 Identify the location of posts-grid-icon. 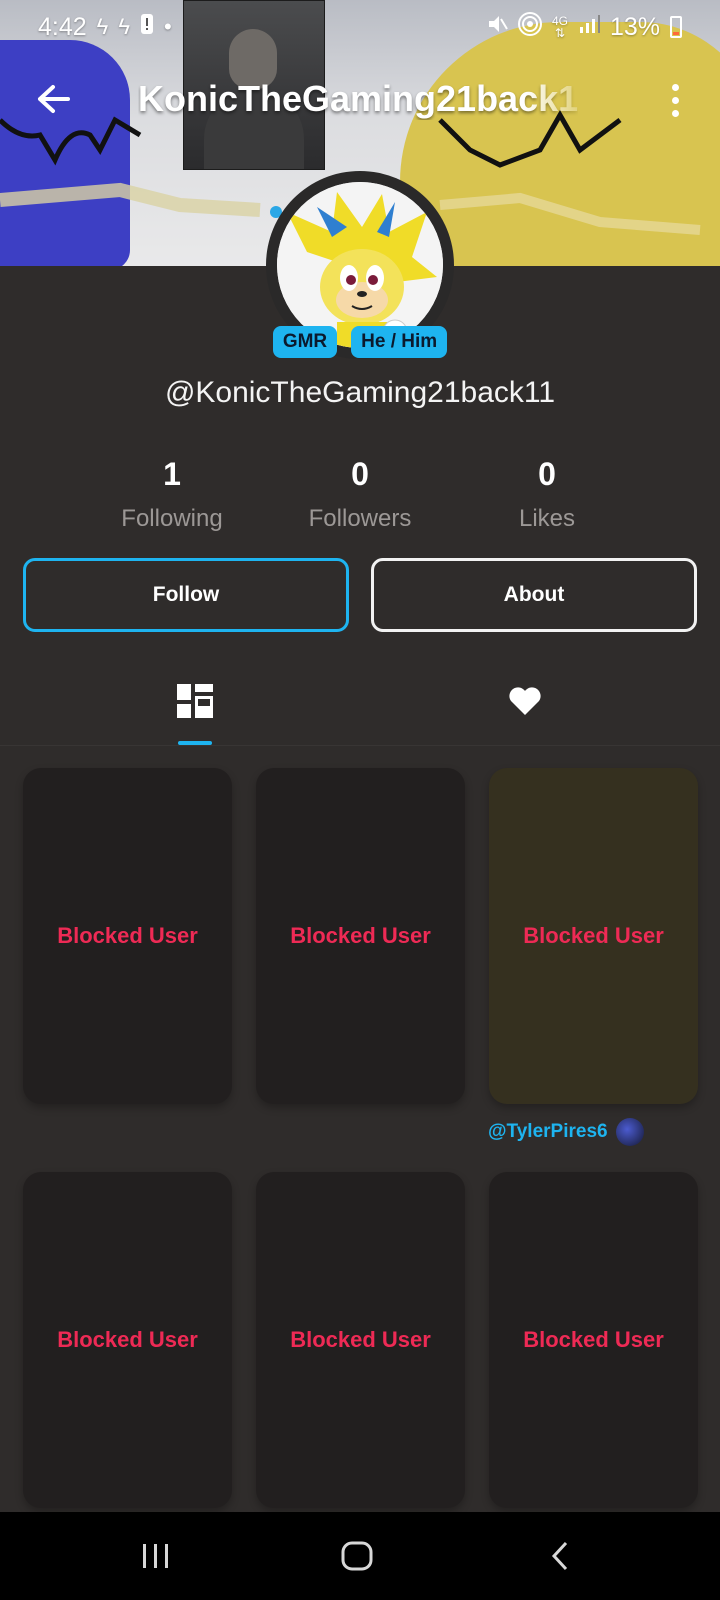
(195, 701).